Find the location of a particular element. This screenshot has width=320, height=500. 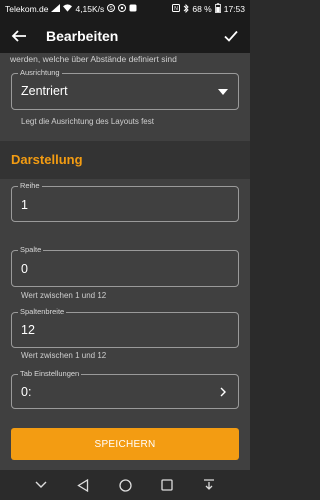

system-nav-bar is located at coordinates (125, 485).